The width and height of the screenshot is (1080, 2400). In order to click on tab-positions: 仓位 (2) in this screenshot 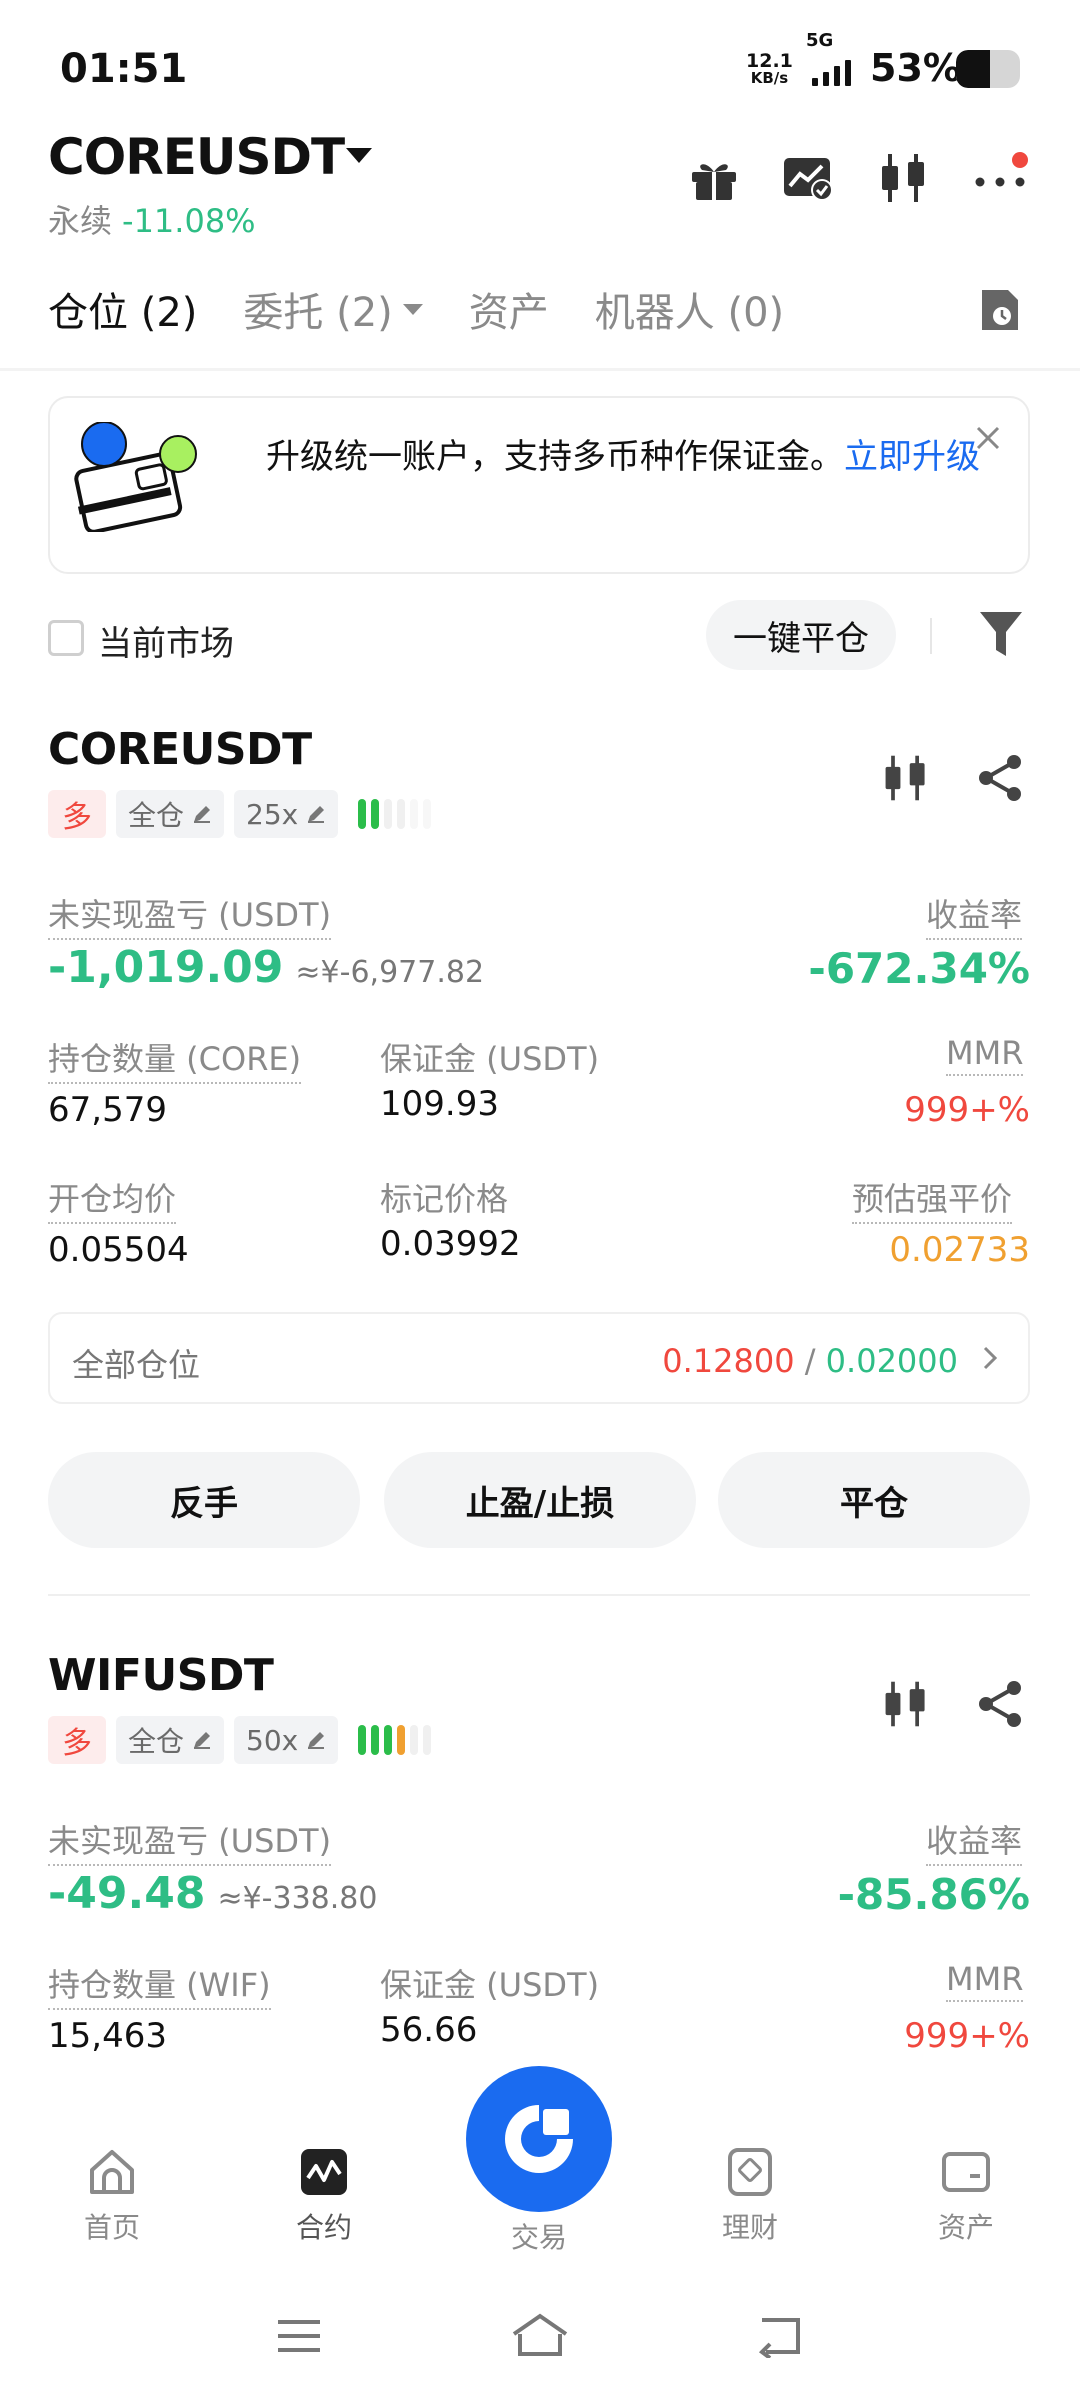, I will do `click(122, 309)`.